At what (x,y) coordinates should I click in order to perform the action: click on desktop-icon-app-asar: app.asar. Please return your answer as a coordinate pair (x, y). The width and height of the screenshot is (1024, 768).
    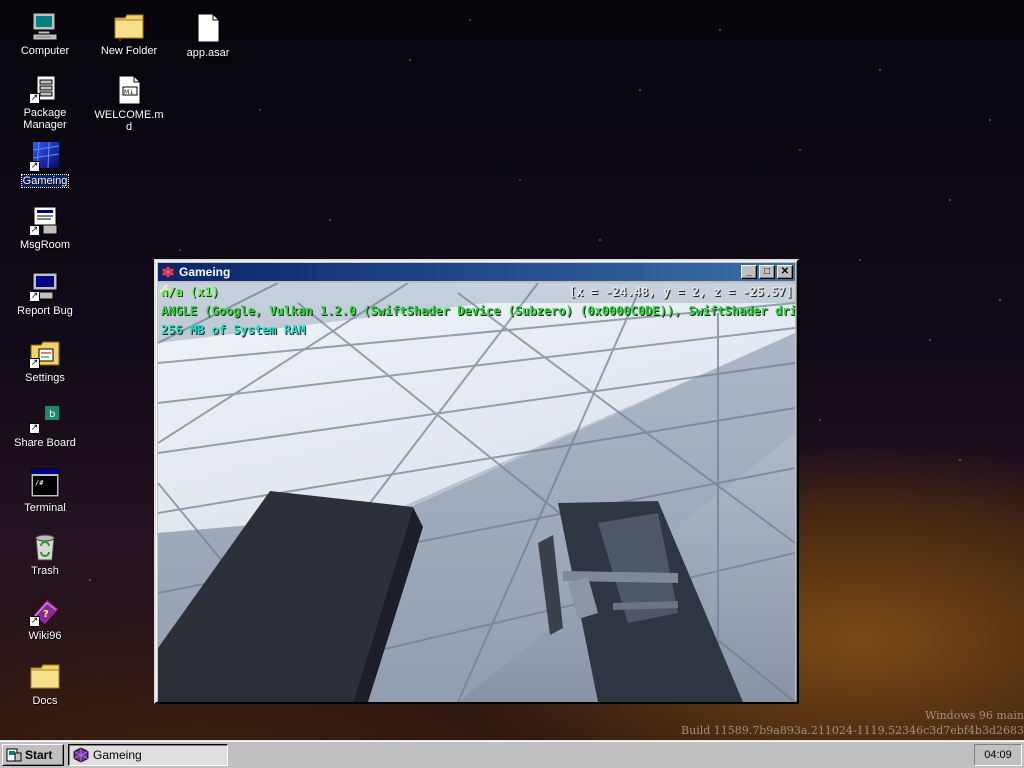
    Looking at the image, I should click on (208, 35).